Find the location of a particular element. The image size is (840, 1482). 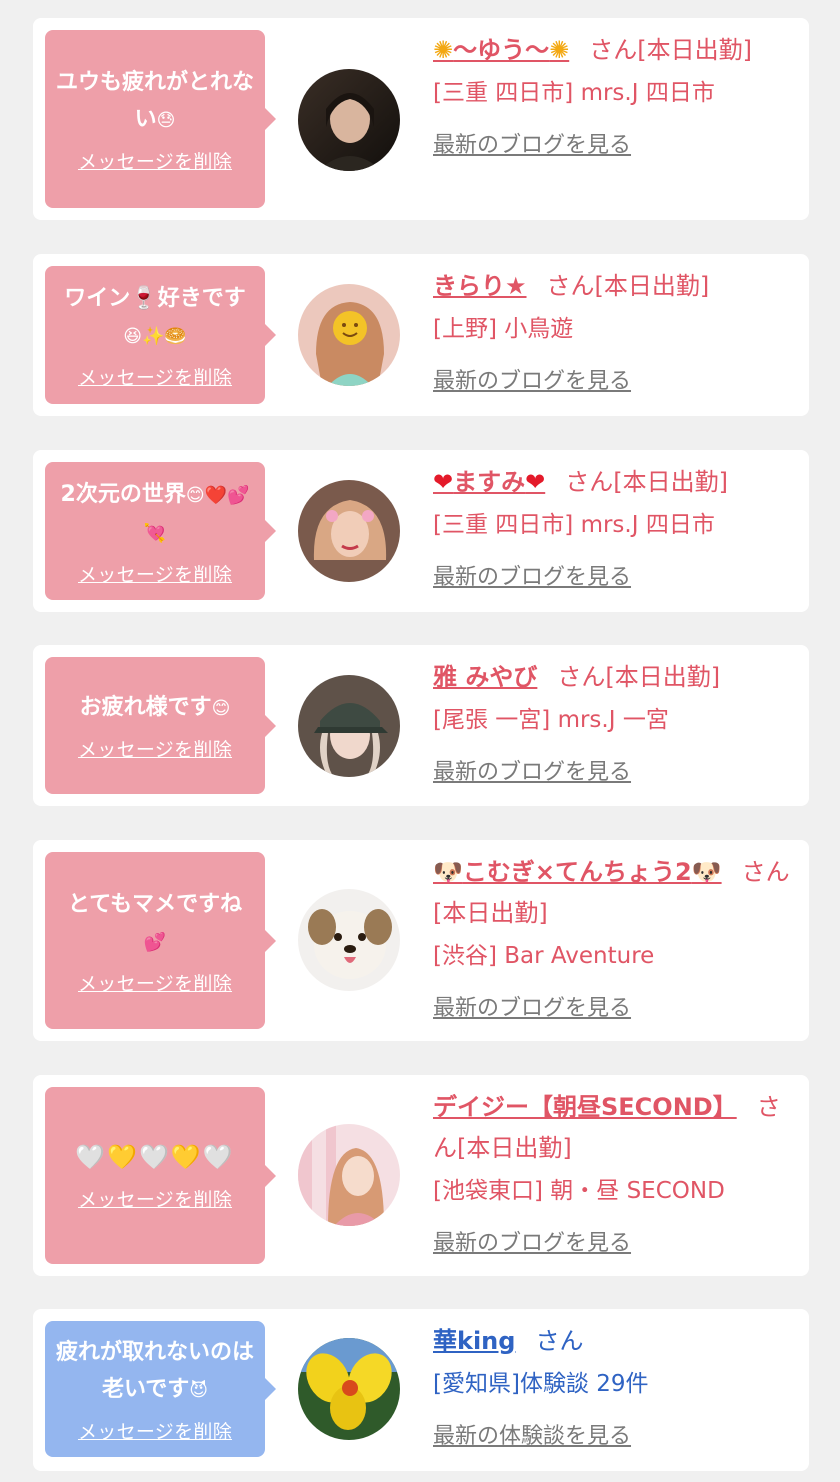

cast-name-link: デイジー【朝昼SECOND】 is located at coordinates (585, 1107).